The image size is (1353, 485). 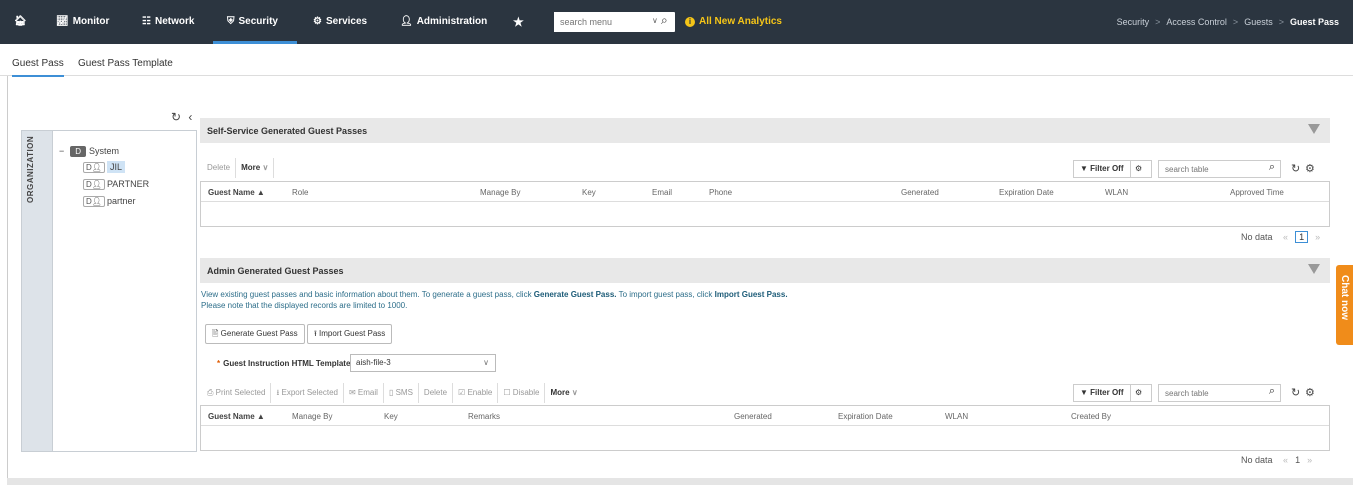 What do you see at coordinates (601, 22) in the screenshot?
I see `search-menu-input` at bounding box center [601, 22].